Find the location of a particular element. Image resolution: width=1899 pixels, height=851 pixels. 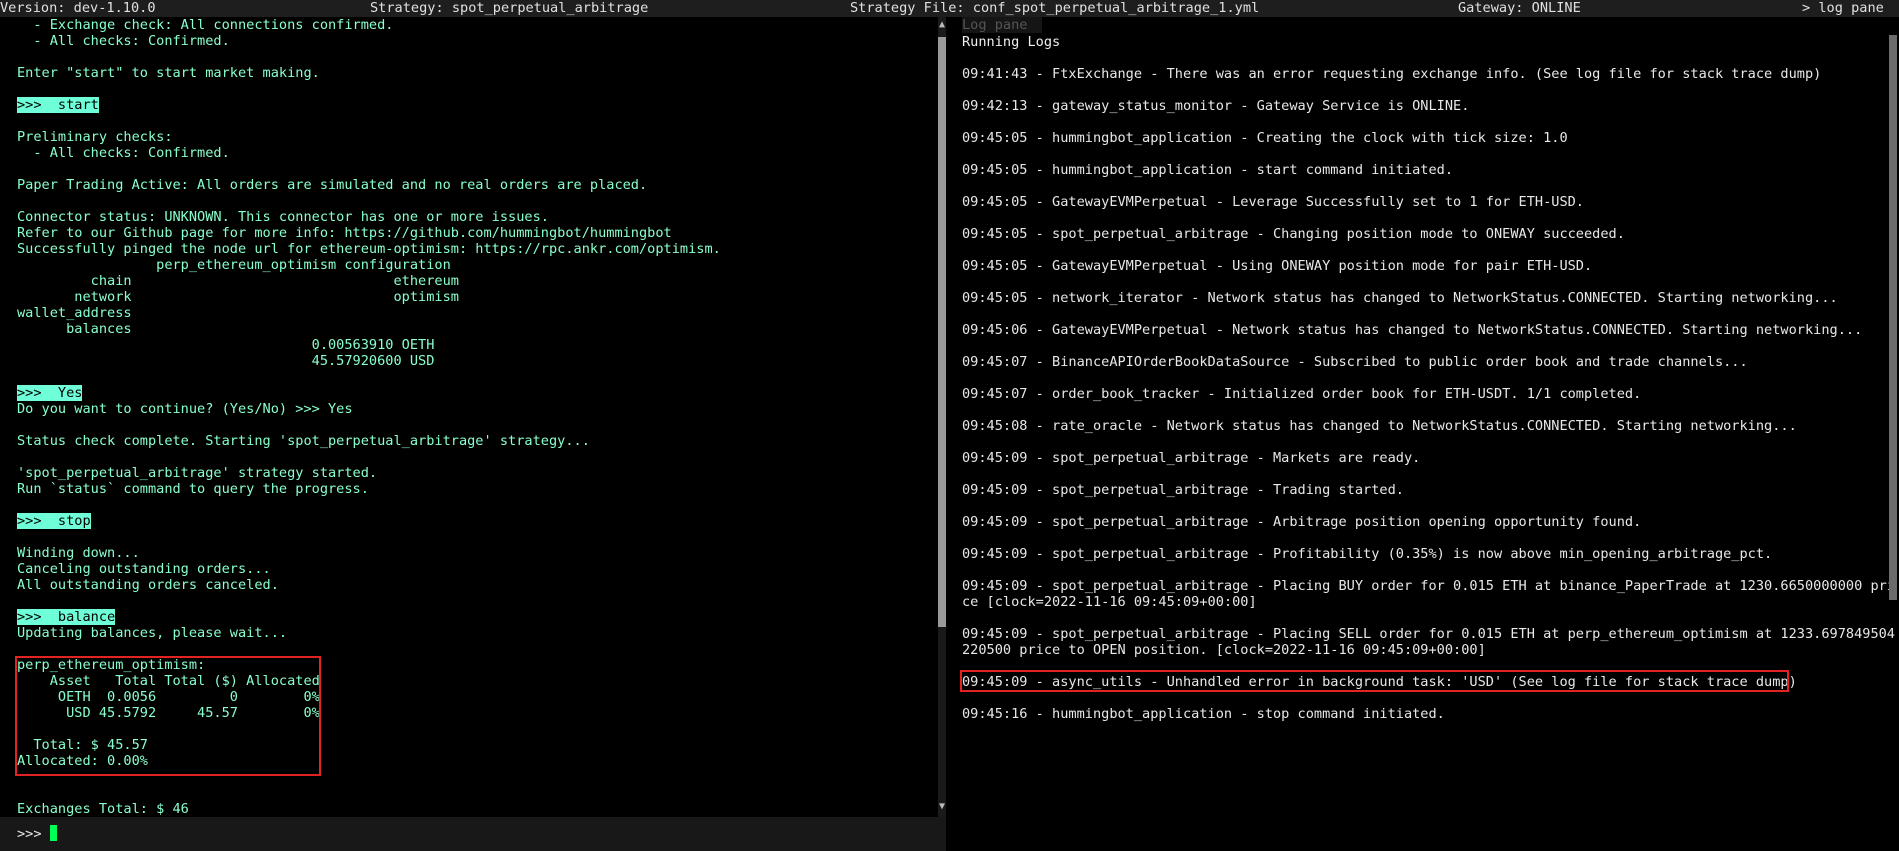

command-echo: >>> Yes is located at coordinates (50, 393).